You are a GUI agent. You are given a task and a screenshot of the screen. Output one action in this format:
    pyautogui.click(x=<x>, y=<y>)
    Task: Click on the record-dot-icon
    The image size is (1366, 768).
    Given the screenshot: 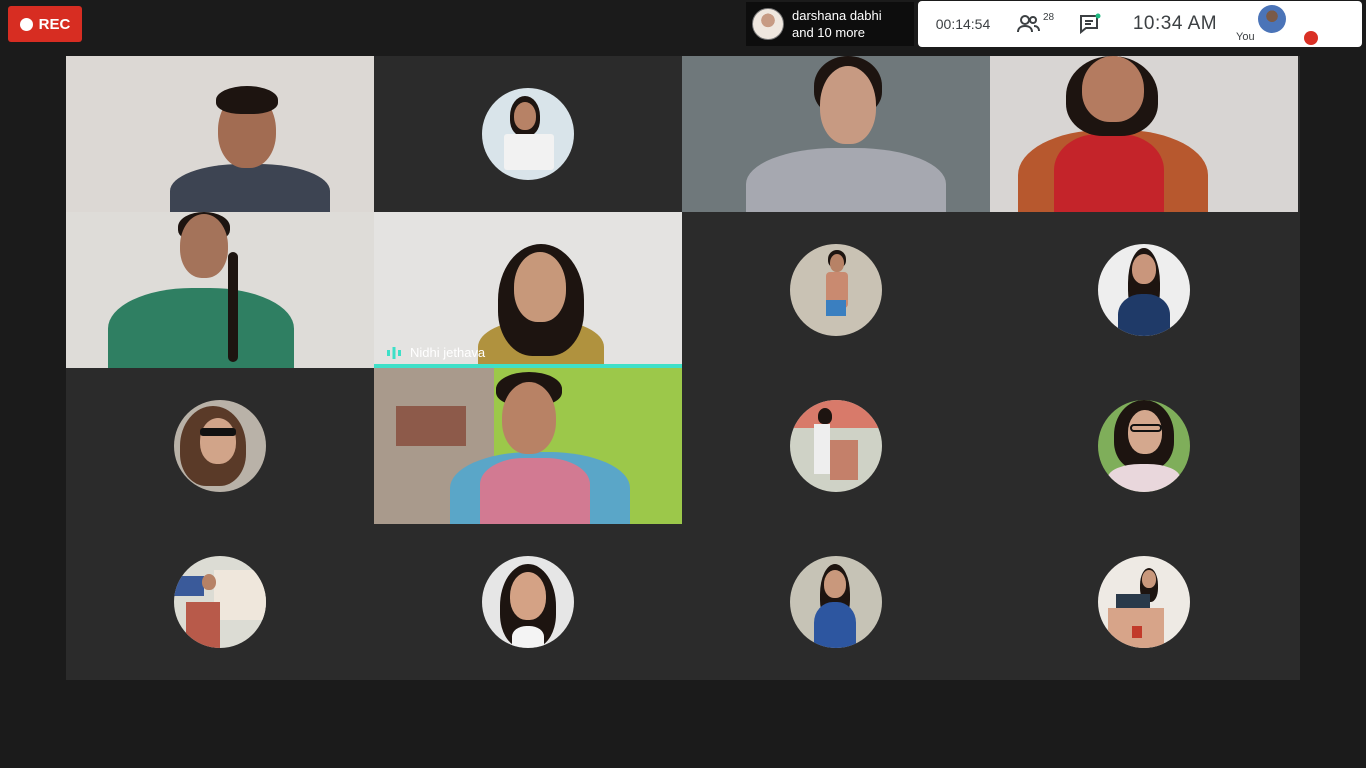 What is the action you would take?
    pyautogui.click(x=26, y=24)
    